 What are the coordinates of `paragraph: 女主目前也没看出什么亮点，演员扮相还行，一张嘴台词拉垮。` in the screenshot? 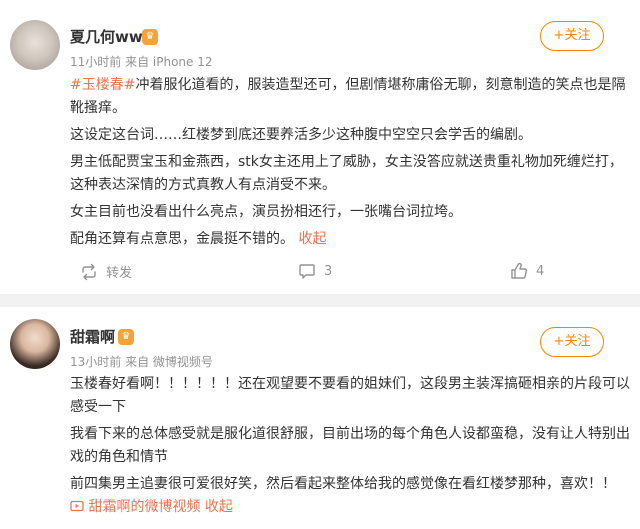 It's located at (266, 212).